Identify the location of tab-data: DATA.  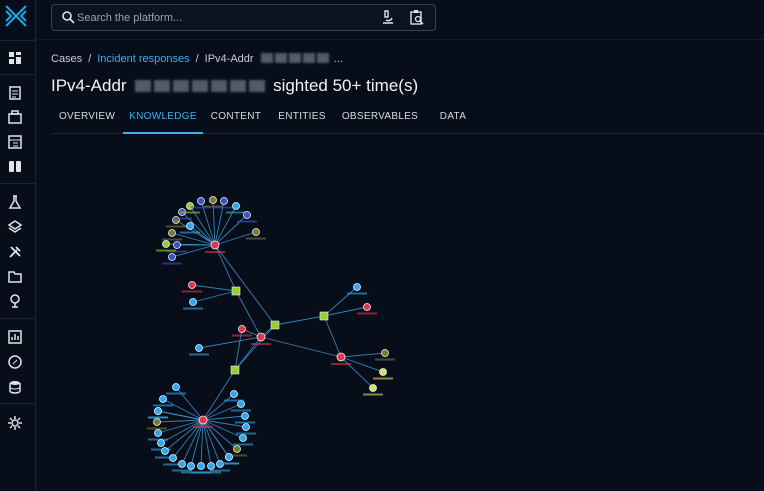
(453, 118).